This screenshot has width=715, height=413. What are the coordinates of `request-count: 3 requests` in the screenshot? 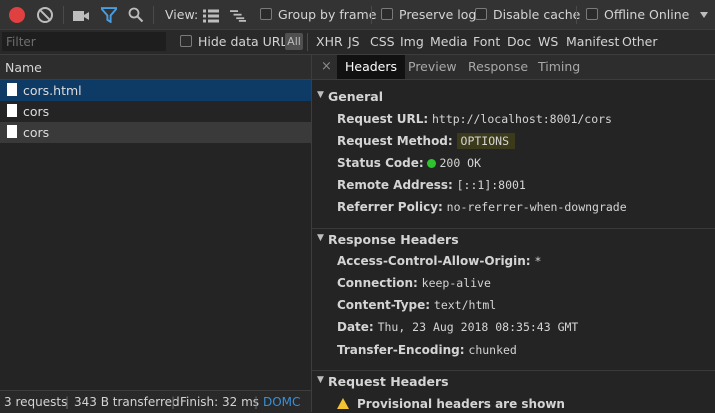 It's located at (36, 402).